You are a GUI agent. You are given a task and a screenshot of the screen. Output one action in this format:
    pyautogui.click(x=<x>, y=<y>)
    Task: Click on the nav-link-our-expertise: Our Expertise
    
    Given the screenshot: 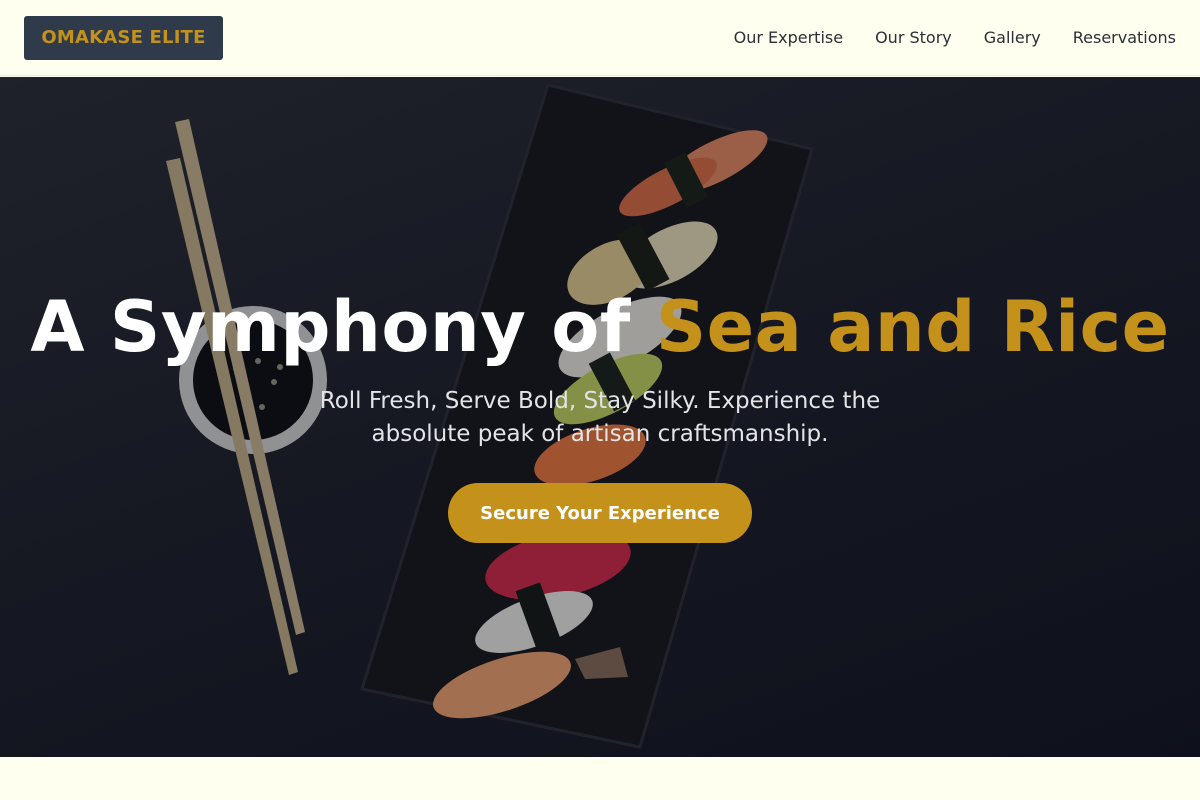 What is the action you would take?
    pyautogui.click(x=788, y=37)
    